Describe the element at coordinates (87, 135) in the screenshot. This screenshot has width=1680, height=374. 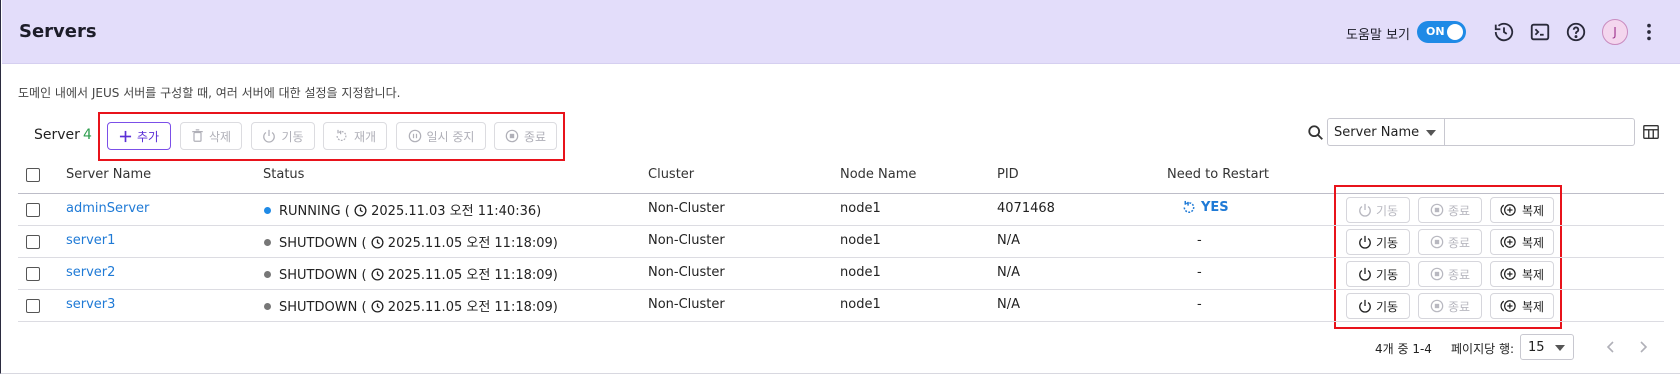
I see `server-count: 4` at that location.